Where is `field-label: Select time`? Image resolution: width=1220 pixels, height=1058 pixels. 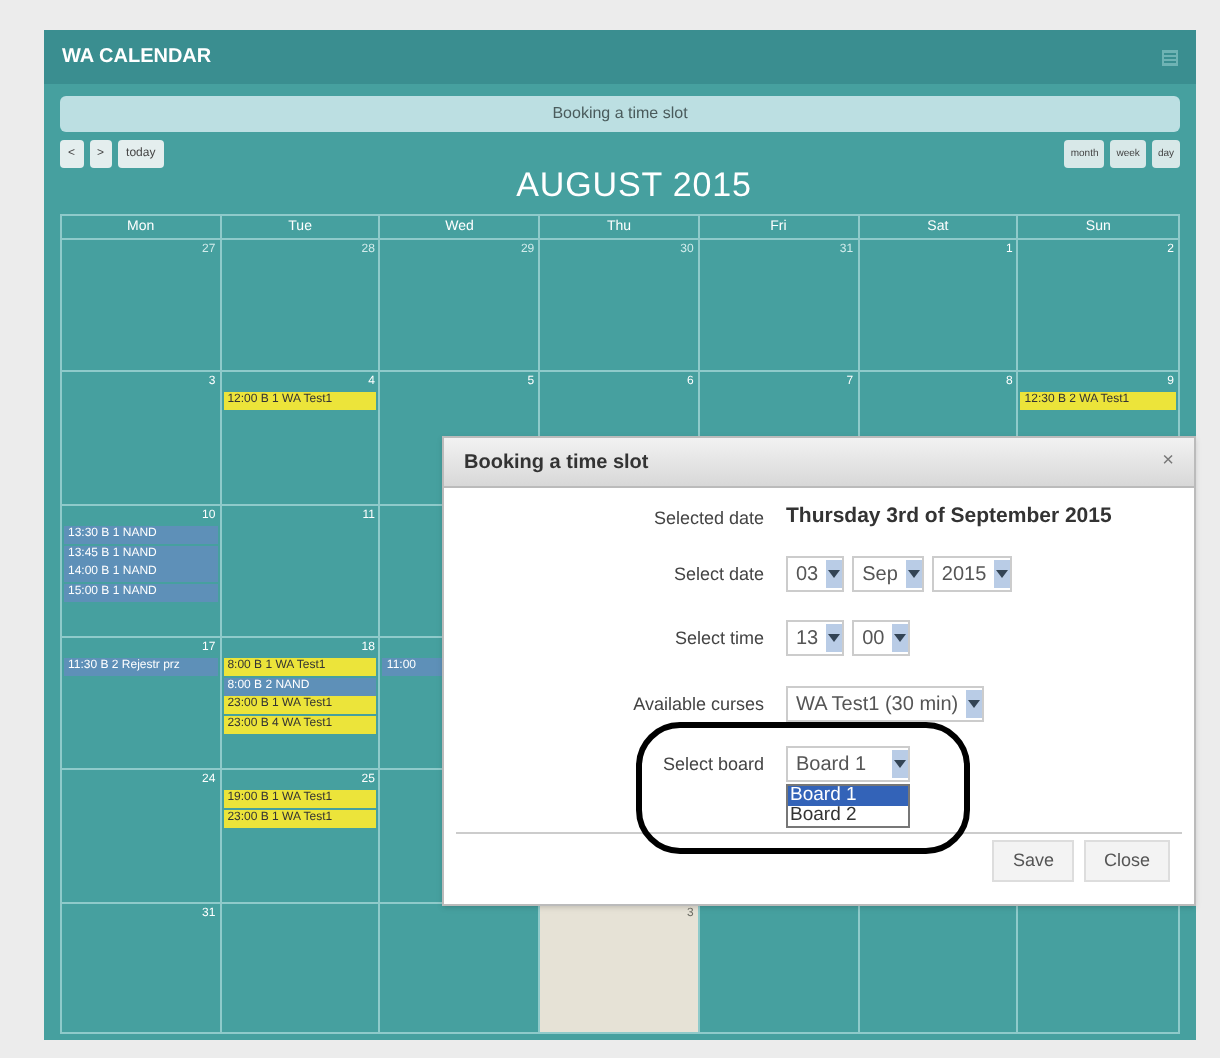 field-label: Select time is located at coordinates (719, 639).